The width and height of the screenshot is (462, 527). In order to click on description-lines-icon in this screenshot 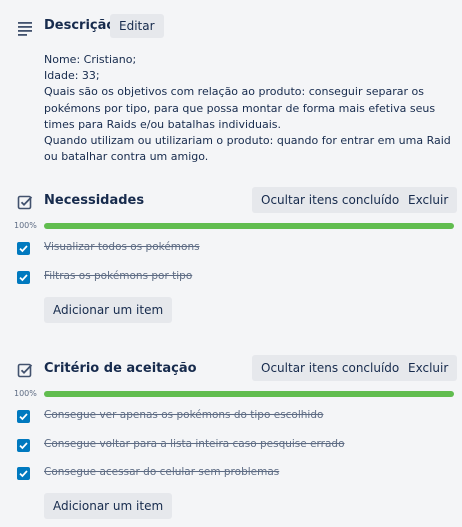, I will do `click(25, 28)`.